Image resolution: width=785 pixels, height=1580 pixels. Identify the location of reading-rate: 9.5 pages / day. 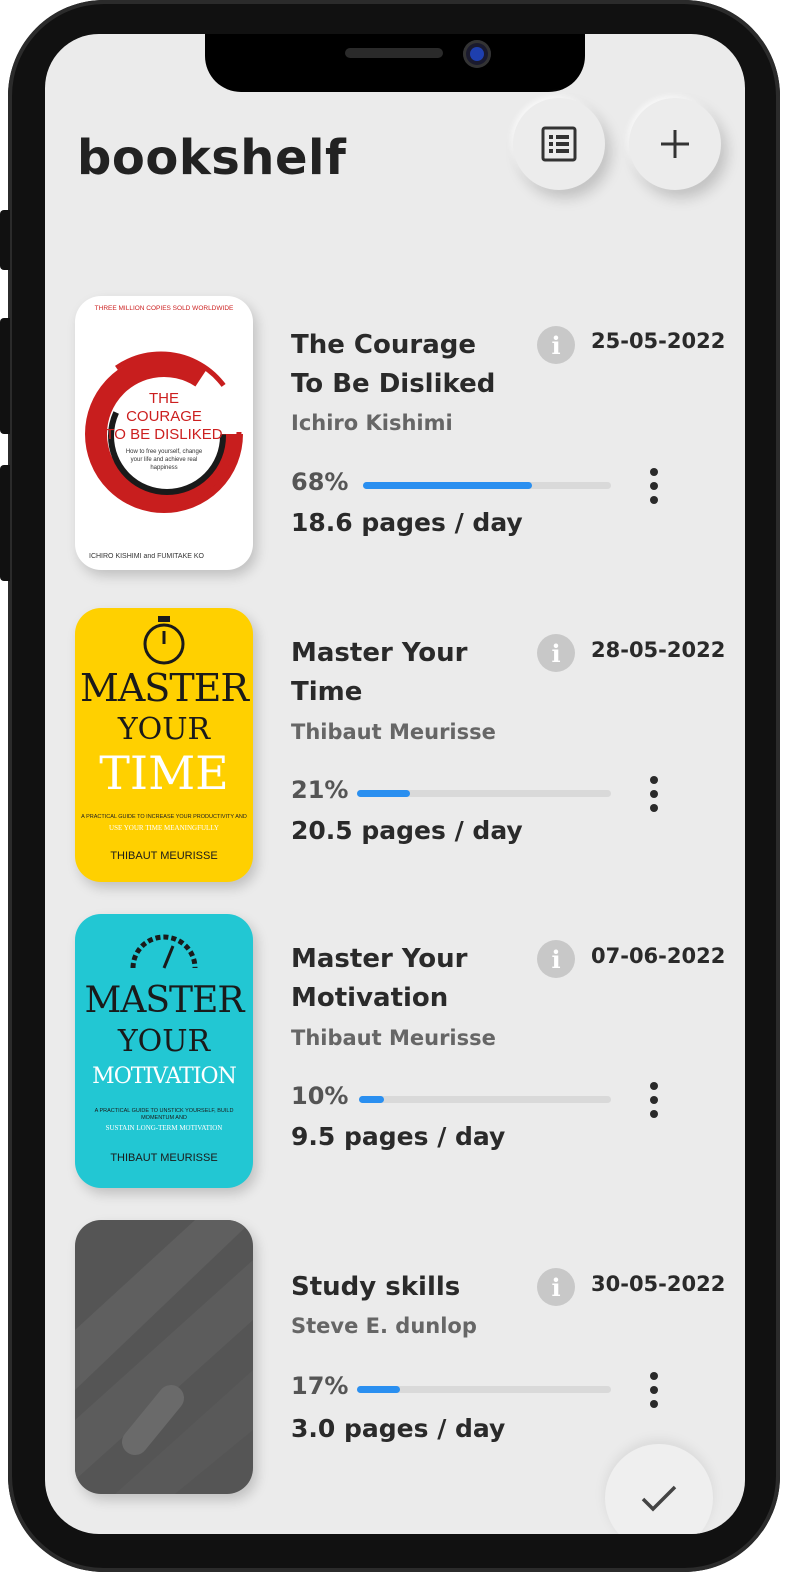
(398, 1136).